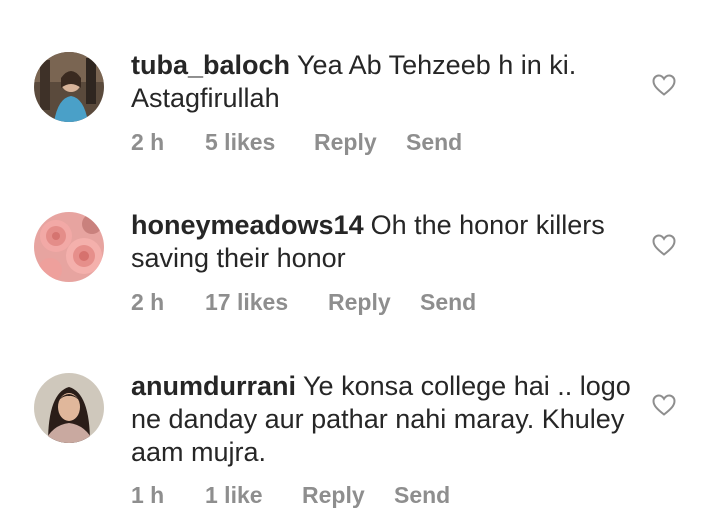 The width and height of the screenshot is (720, 522). I want to click on comment-meta: 2 h 5 likes Reply Send, so click(296, 142).